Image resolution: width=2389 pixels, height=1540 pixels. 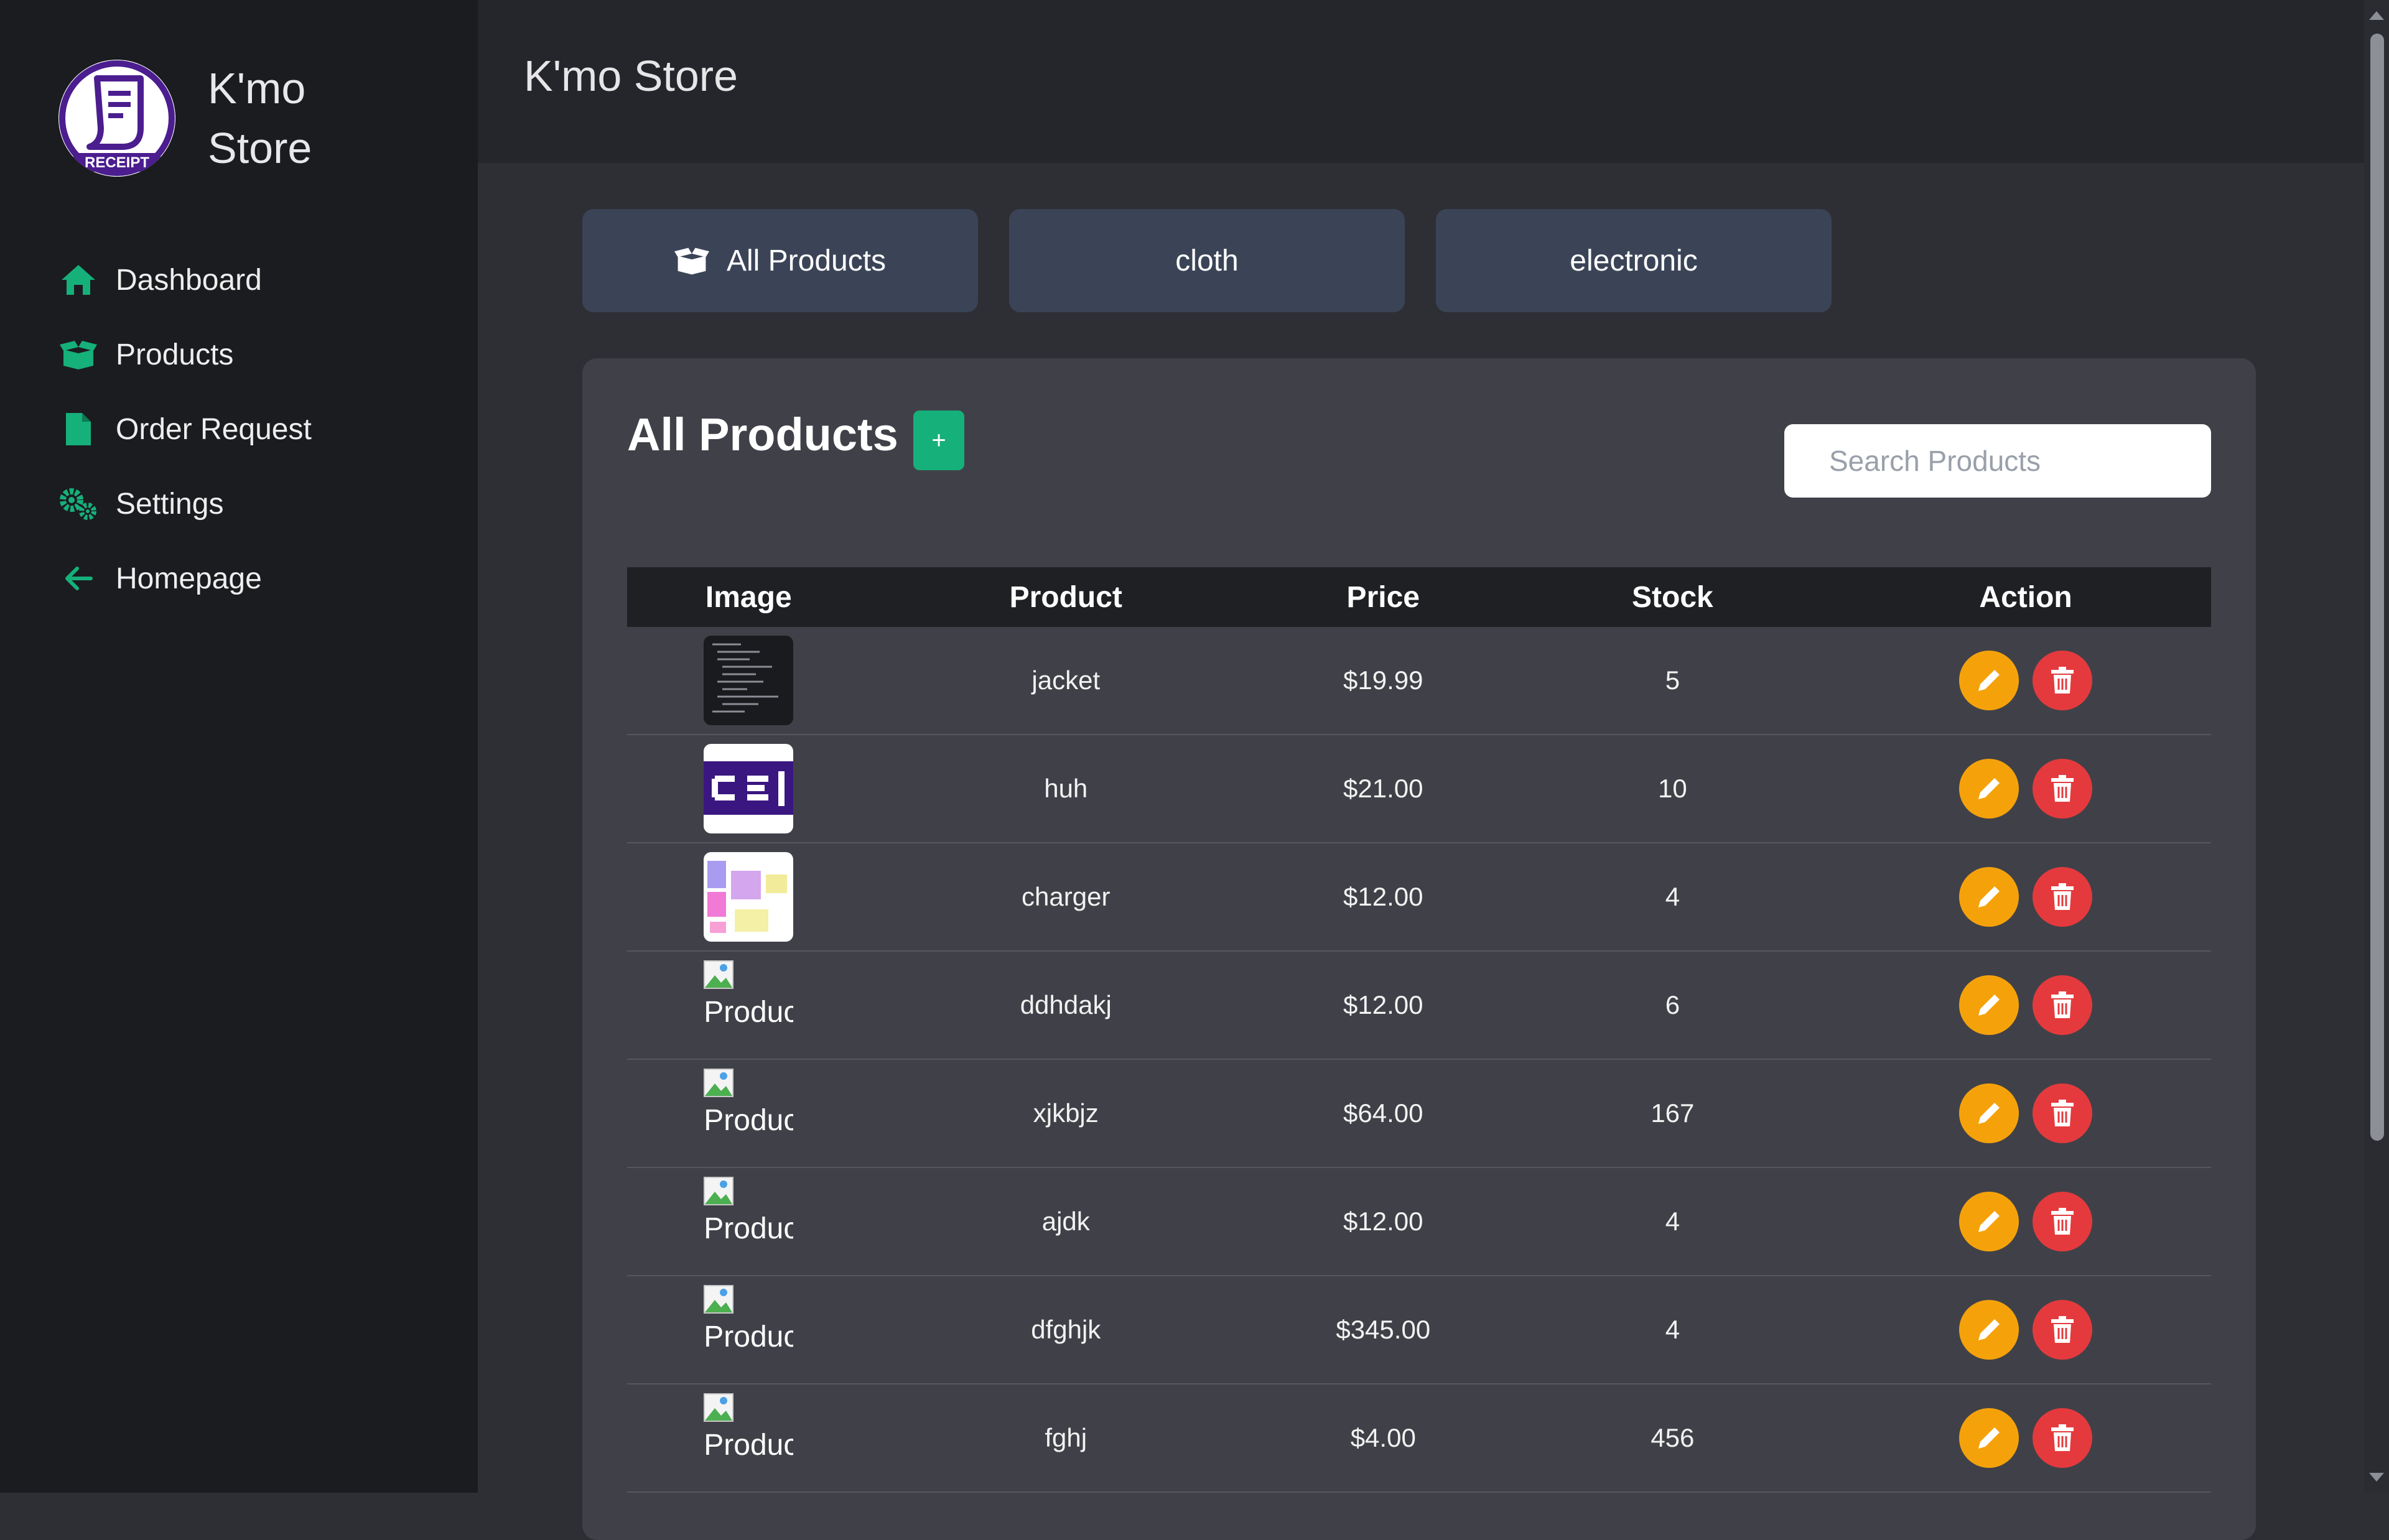 I want to click on column-header-action: Action, so click(x=2026, y=597).